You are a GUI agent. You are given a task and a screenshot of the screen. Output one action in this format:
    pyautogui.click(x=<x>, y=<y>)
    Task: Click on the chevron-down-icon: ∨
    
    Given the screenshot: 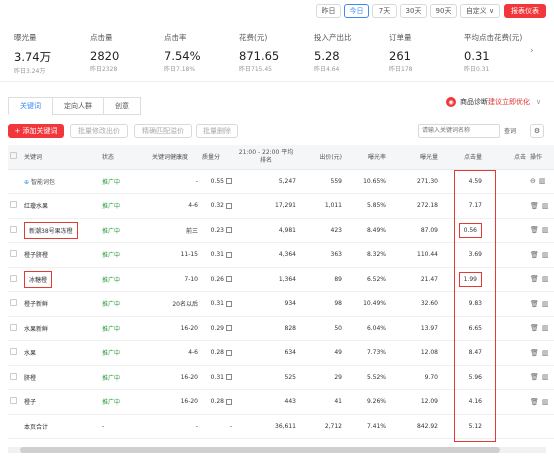 What is the action you would take?
    pyautogui.click(x=538, y=102)
    